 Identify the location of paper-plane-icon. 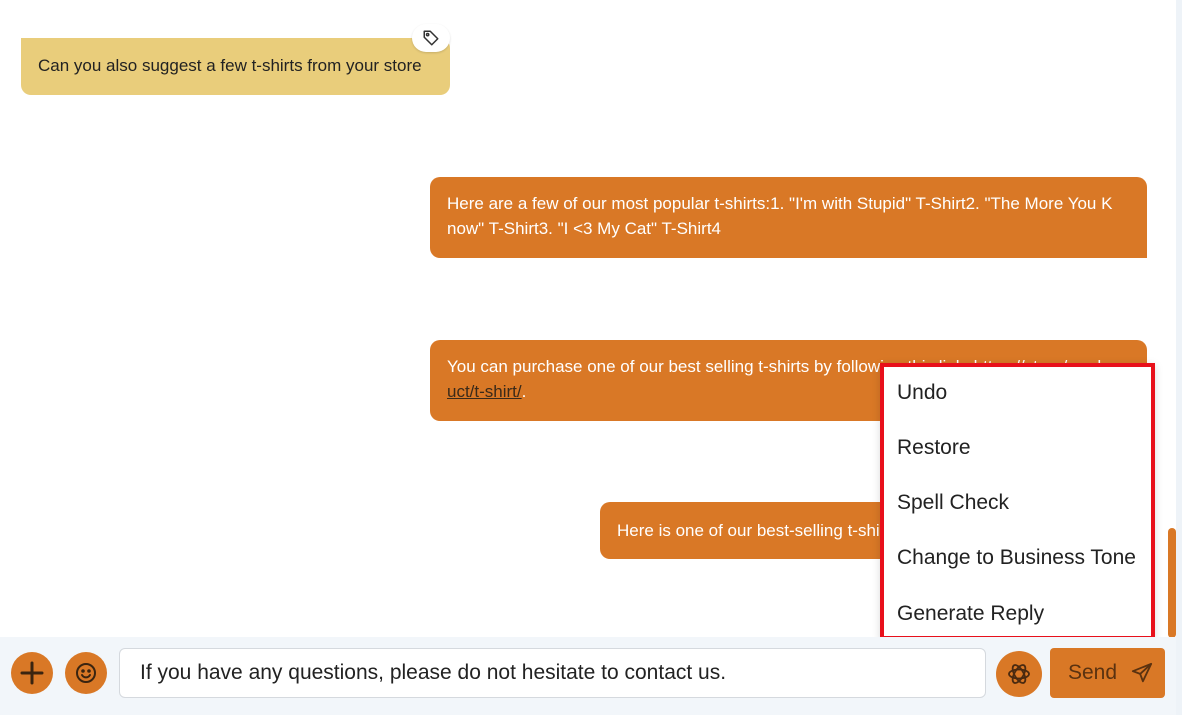
(1142, 672).